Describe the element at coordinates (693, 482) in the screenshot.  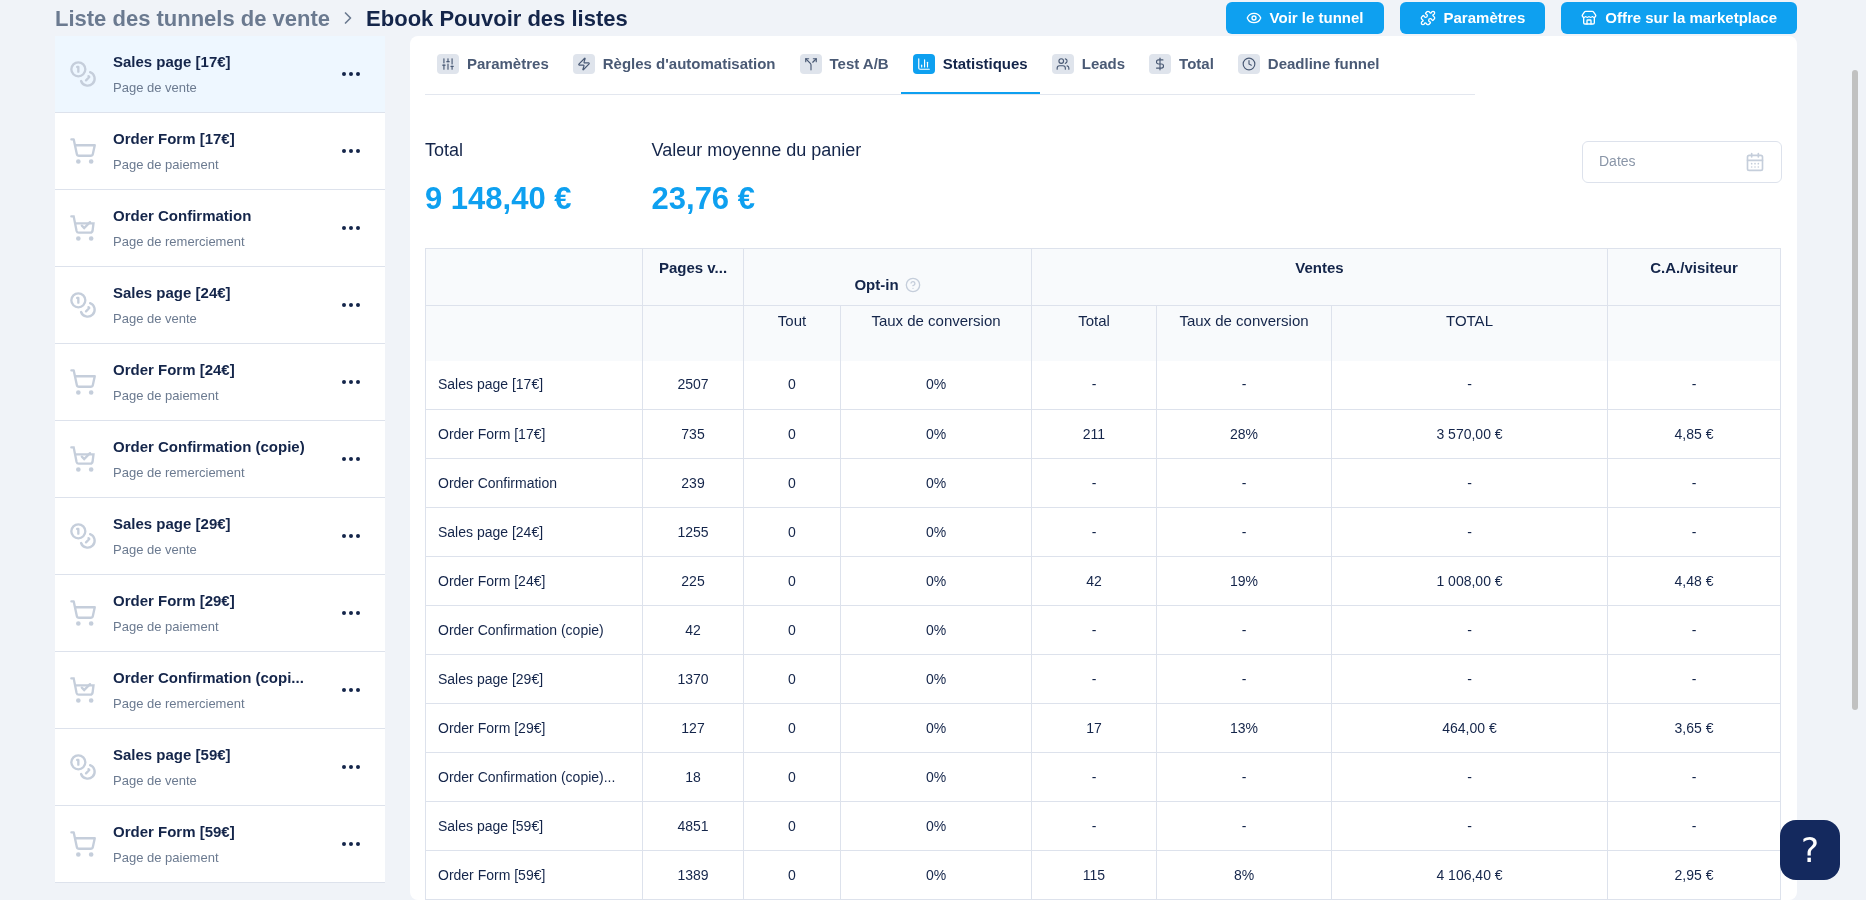
I see `table-cell: 239` at that location.